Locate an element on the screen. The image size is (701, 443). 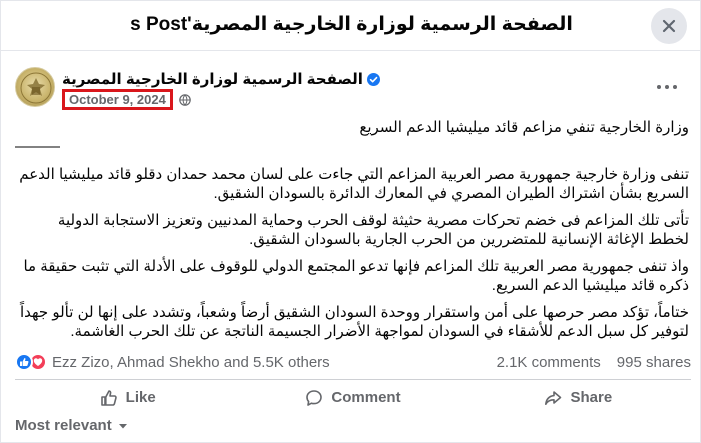
share-button: Share is located at coordinates (578, 395).